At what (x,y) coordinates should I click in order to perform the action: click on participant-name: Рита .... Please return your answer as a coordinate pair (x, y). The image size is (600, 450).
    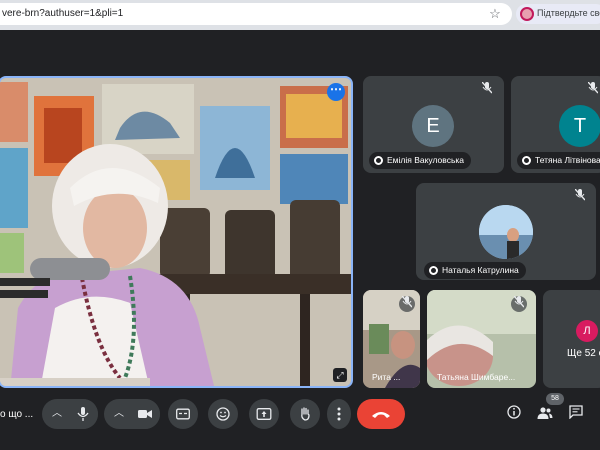
    Looking at the image, I should click on (386, 377).